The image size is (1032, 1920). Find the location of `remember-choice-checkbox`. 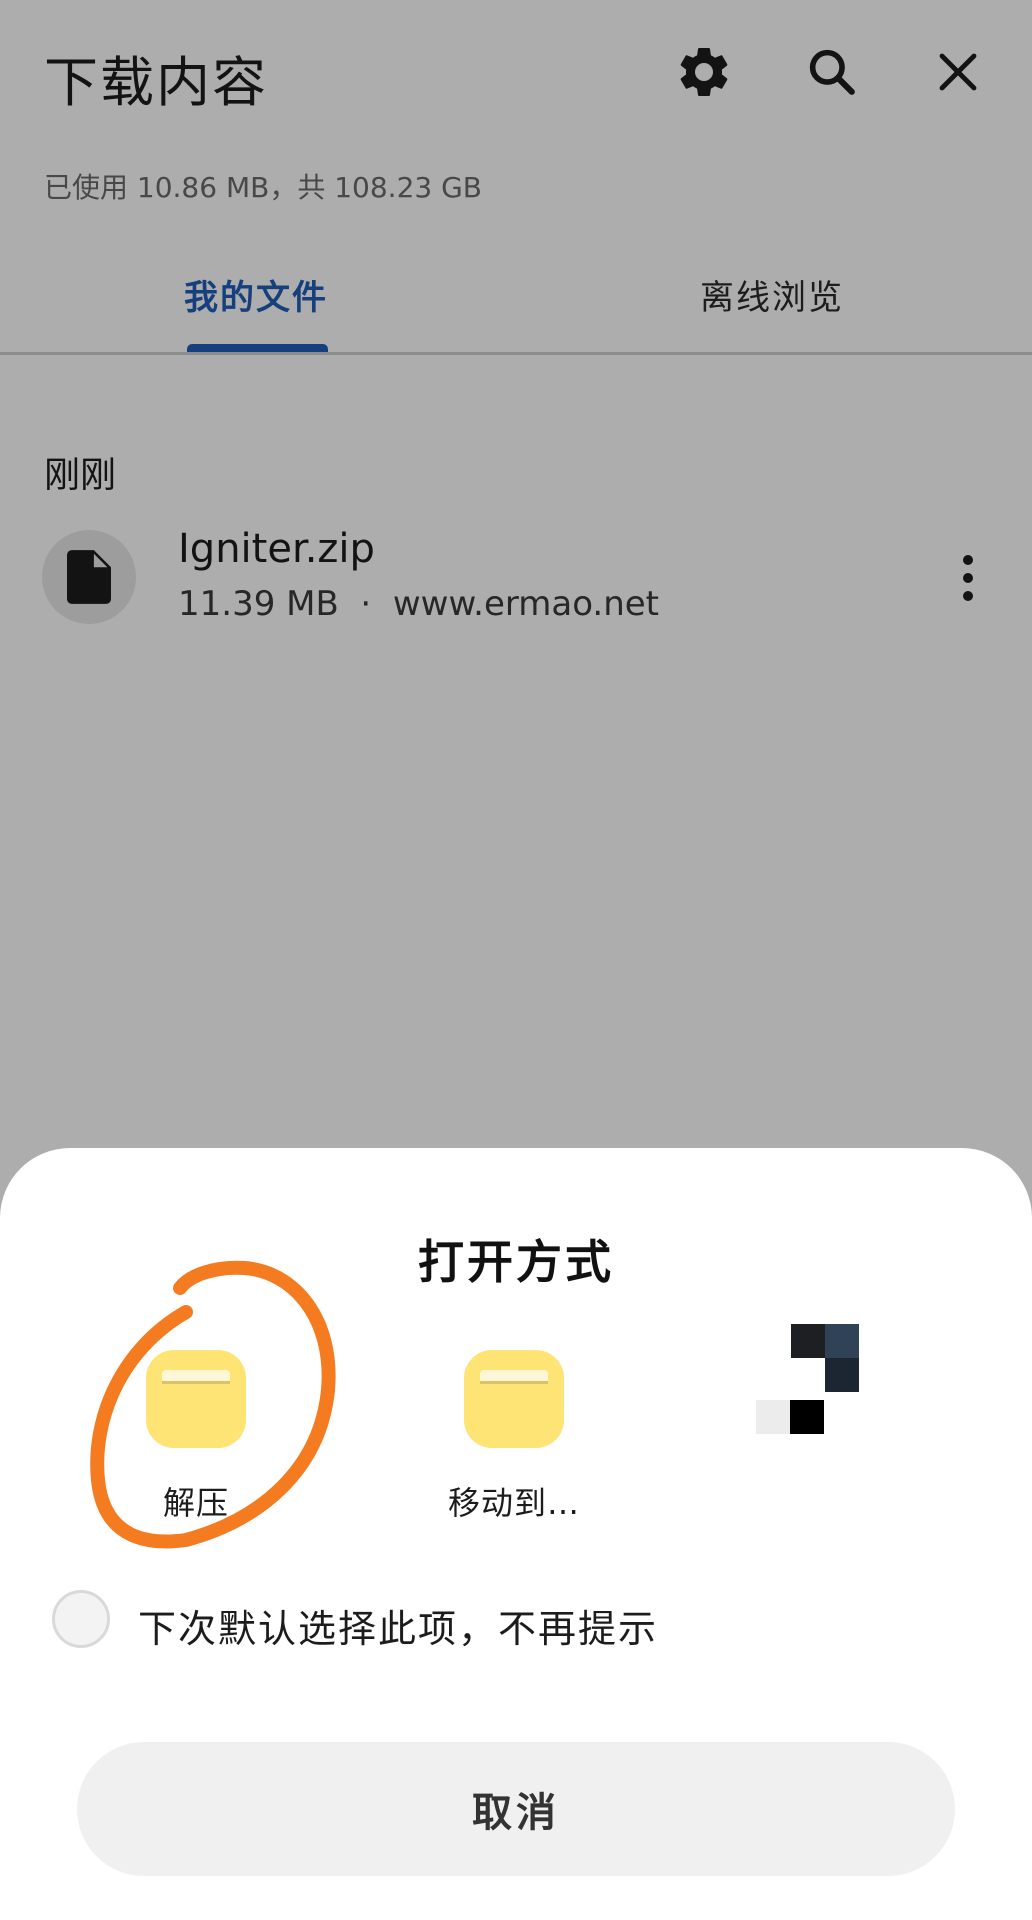

remember-choice-checkbox is located at coordinates (81, 1619).